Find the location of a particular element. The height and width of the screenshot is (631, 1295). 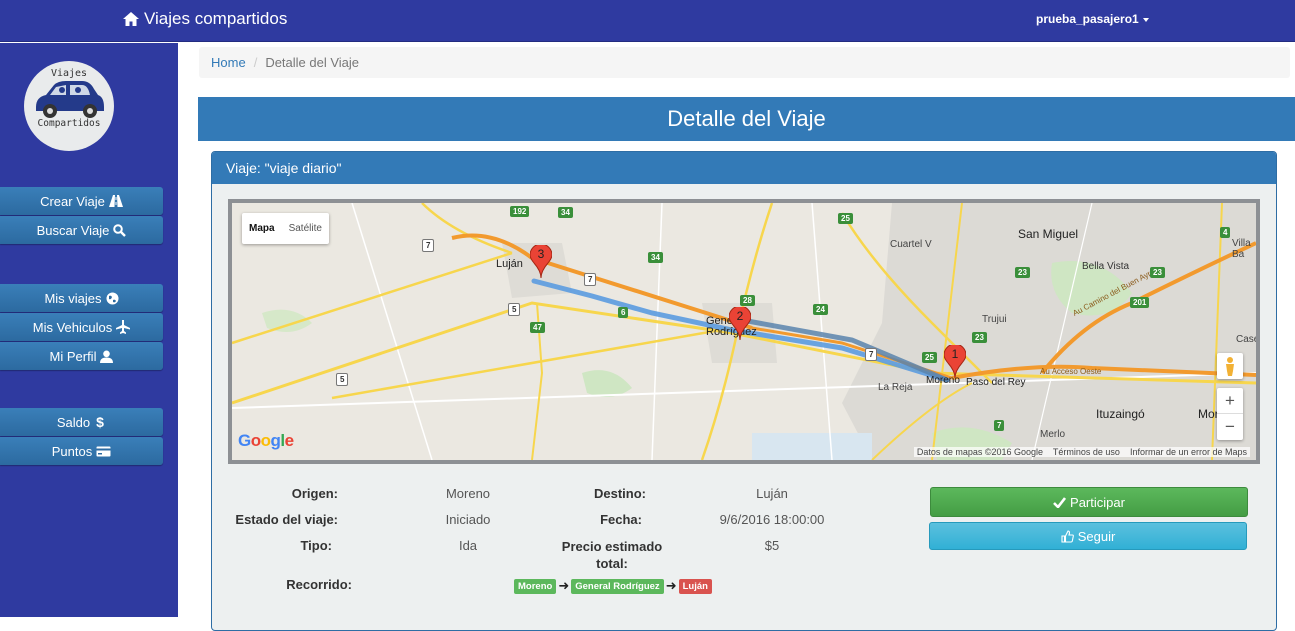

route-shield: 201 is located at coordinates (1140, 302).